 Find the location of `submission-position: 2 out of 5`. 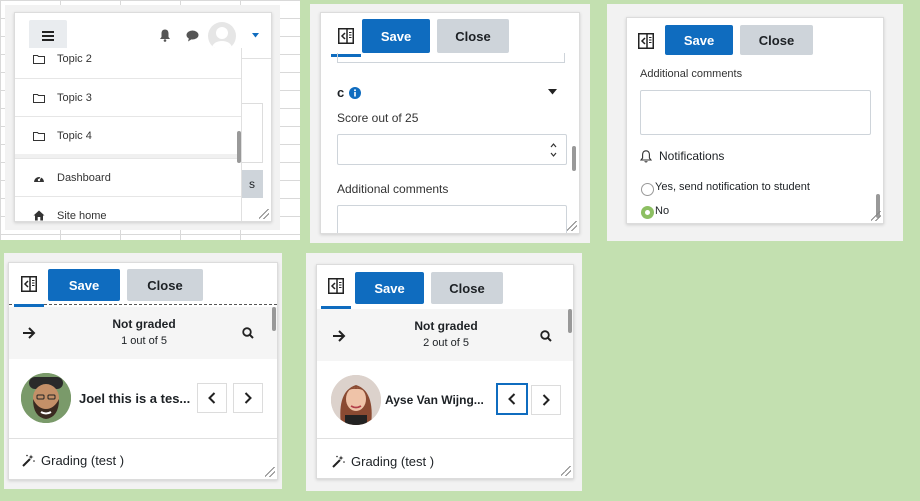

submission-position: 2 out of 5 is located at coordinates (446, 343).